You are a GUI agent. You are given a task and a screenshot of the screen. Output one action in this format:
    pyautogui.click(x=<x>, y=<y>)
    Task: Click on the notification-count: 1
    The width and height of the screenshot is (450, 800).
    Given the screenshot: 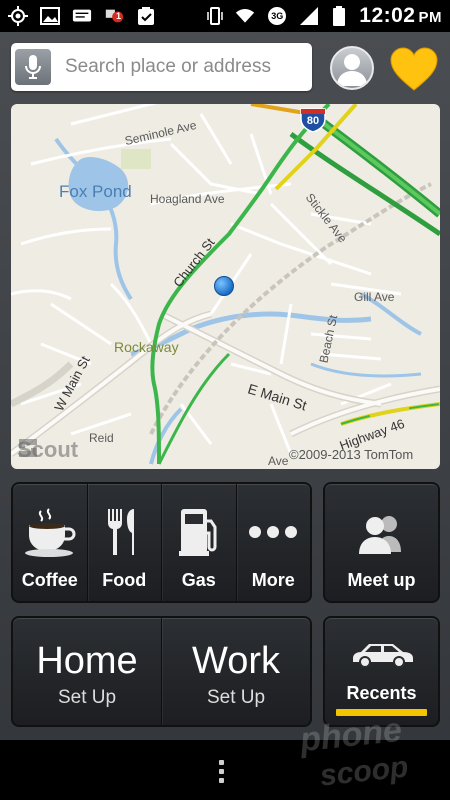 What is the action you would take?
    pyautogui.click(x=119, y=16)
    